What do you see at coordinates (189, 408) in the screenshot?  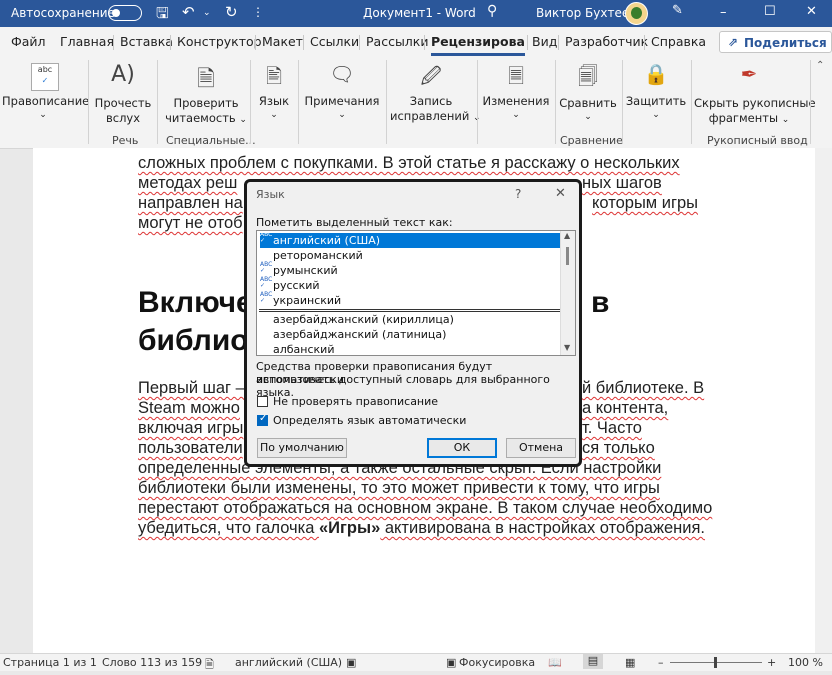 I see `doc-line: Steam можно` at bounding box center [189, 408].